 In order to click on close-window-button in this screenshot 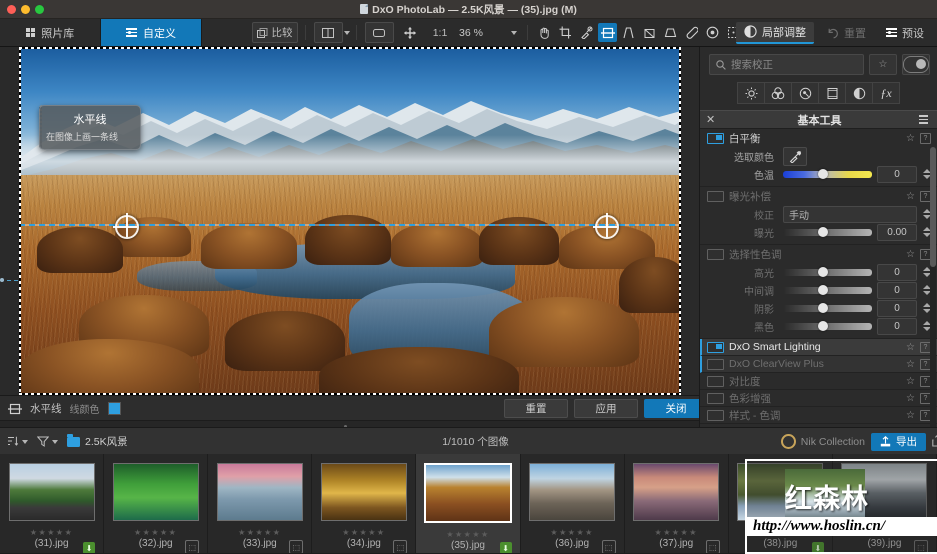, I will do `click(11, 9)`.